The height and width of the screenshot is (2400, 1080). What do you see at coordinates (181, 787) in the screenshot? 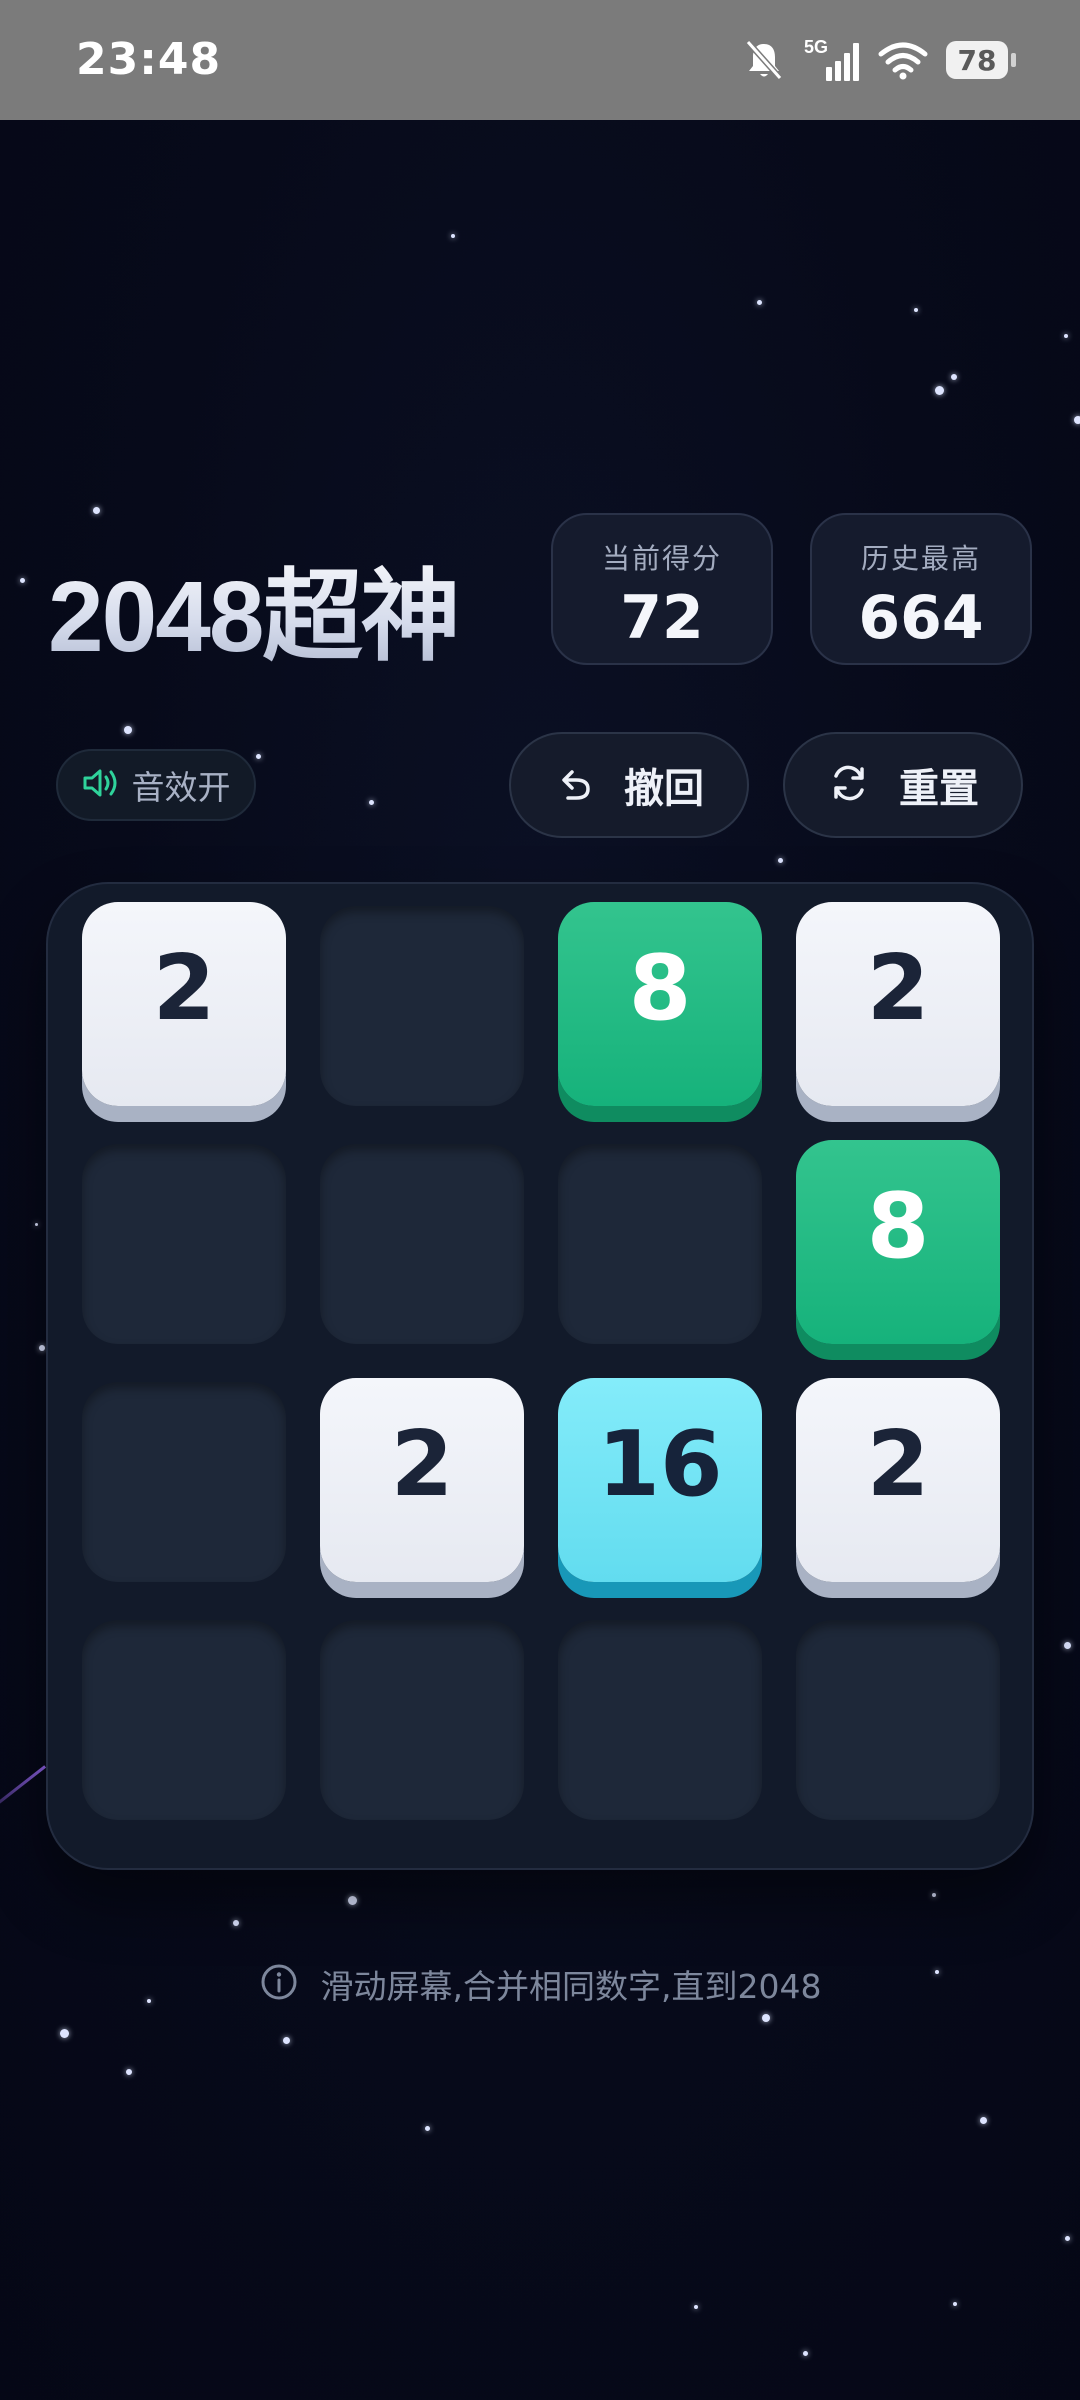
I see `sound-toggle-label: 音效开` at bounding box center [181, 787].